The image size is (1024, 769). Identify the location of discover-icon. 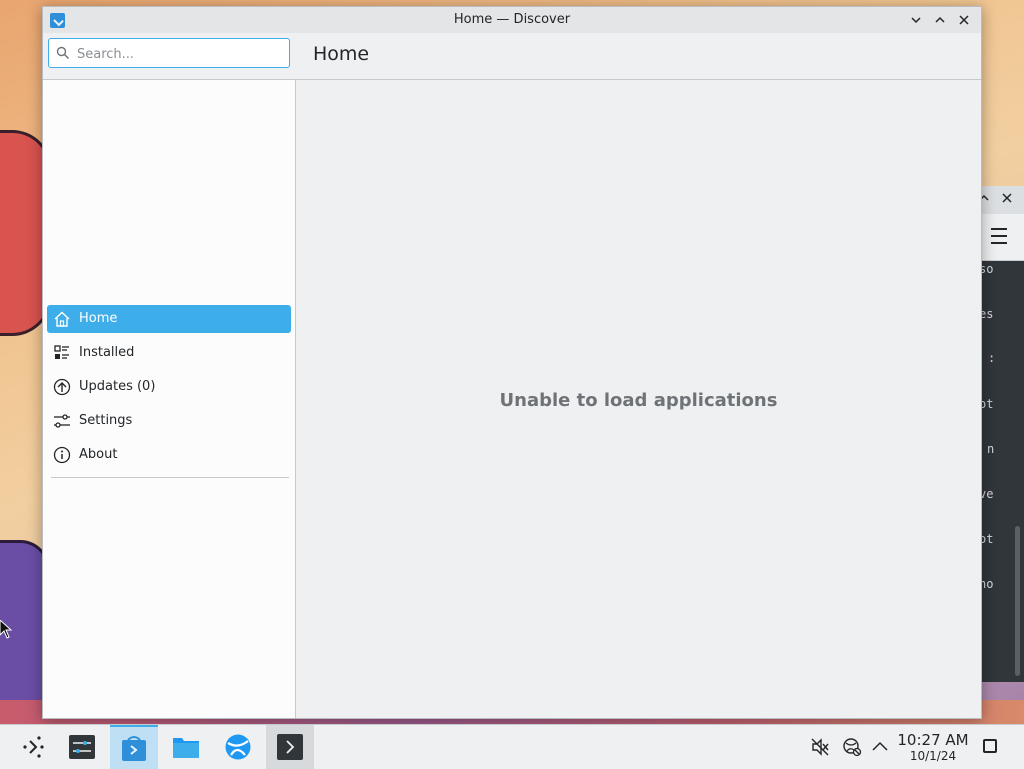
(134, 748).